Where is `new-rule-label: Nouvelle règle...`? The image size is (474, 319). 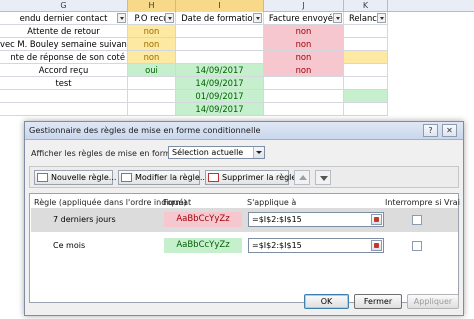
new-rule-label: Nouvelle règle... is located at coordinates (84, 177).